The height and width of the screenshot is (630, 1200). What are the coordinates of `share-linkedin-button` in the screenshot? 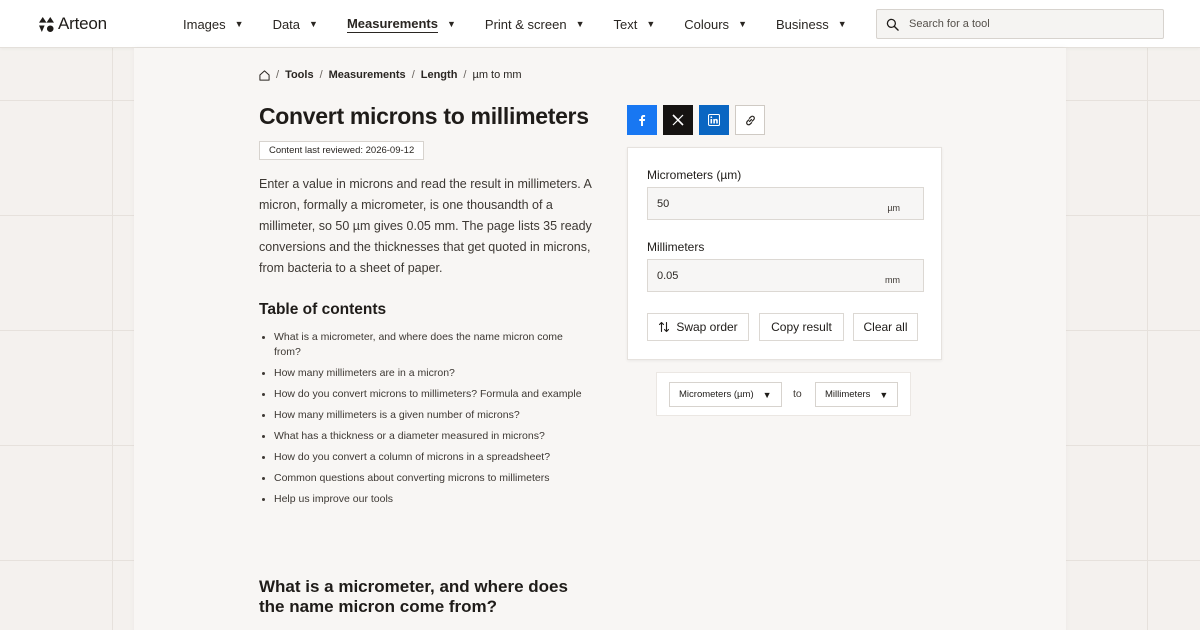 It's located at (714, 120).